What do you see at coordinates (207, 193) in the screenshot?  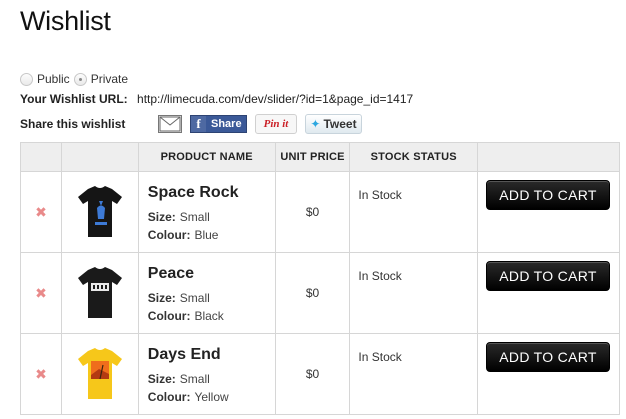 I see `product-name: Space Rock` at bounding box center [207, 193].